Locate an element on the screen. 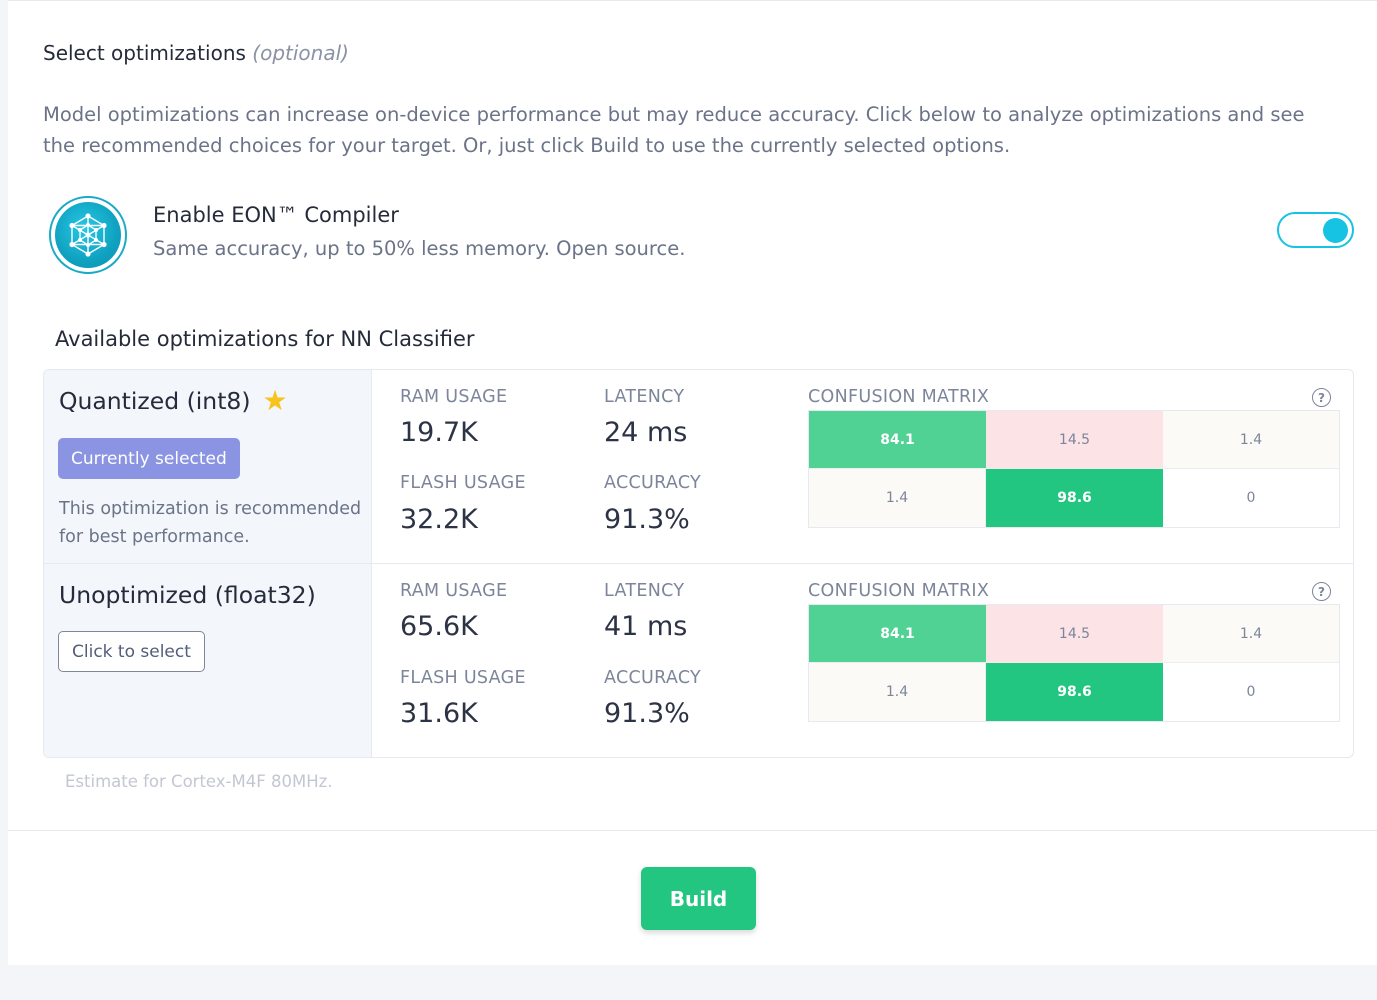 The image size is (1377, 1000). currently-selected-button: Currently selected is located at coordinates (149, 458).